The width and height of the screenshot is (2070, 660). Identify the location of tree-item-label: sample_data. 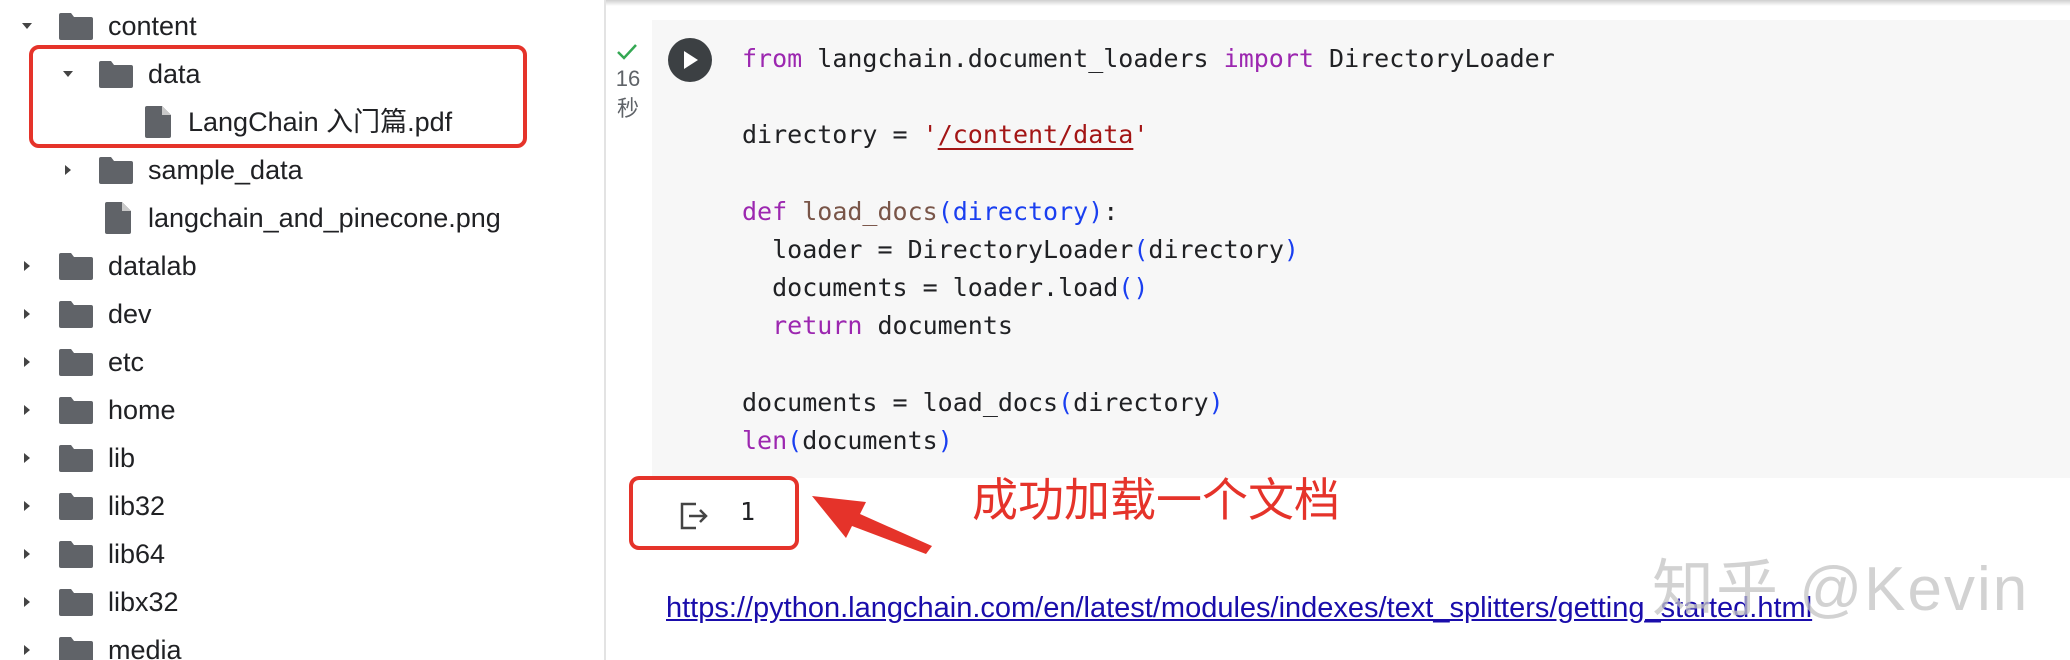
(225, 170).